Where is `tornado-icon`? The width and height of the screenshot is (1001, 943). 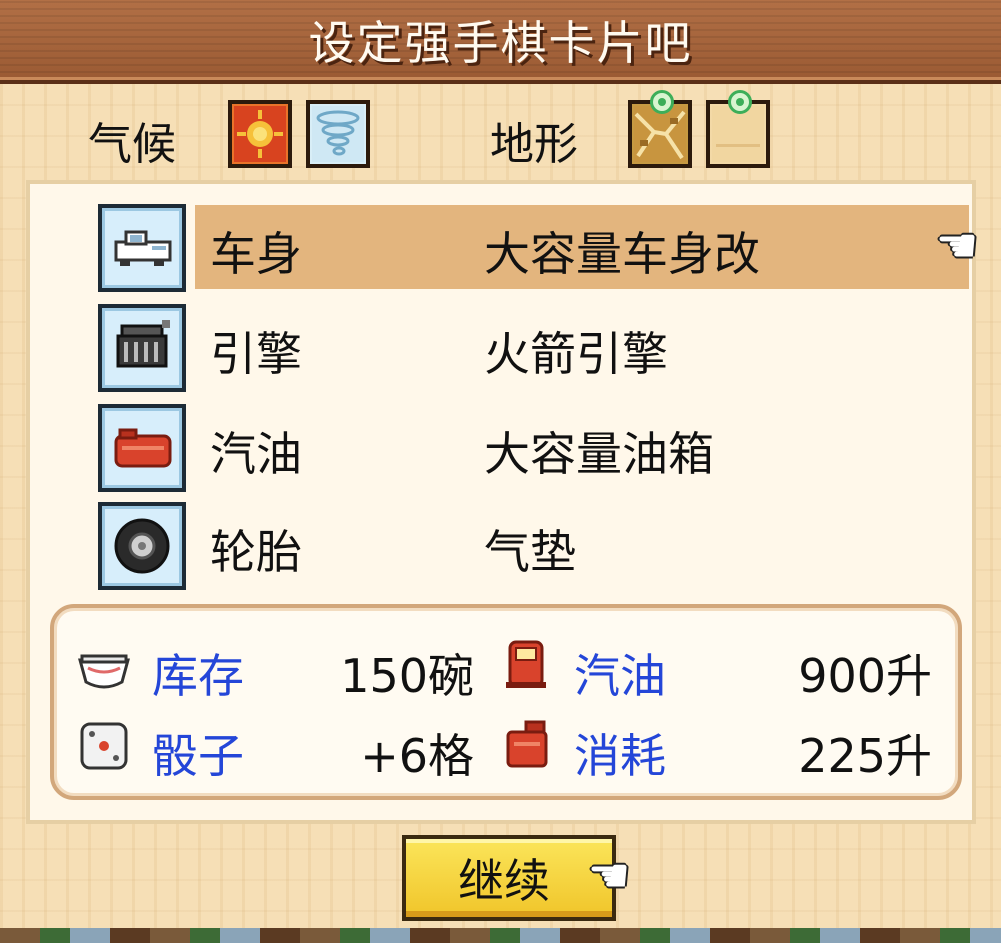 tornado-icon is located at coordinates (338, 134).